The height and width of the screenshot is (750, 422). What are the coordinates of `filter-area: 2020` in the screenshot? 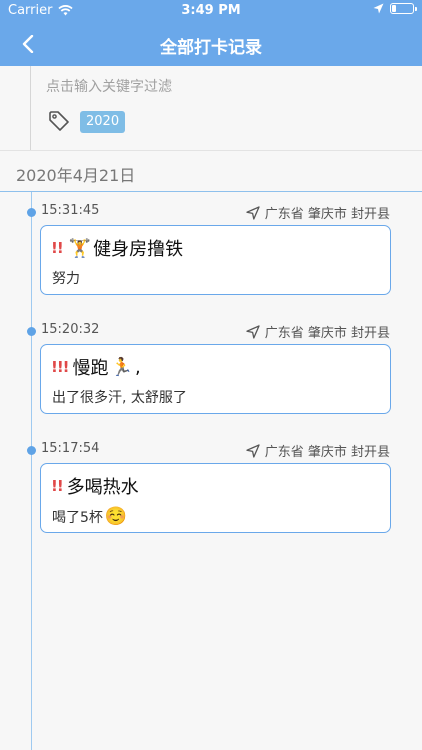 It's located at (211, 108).